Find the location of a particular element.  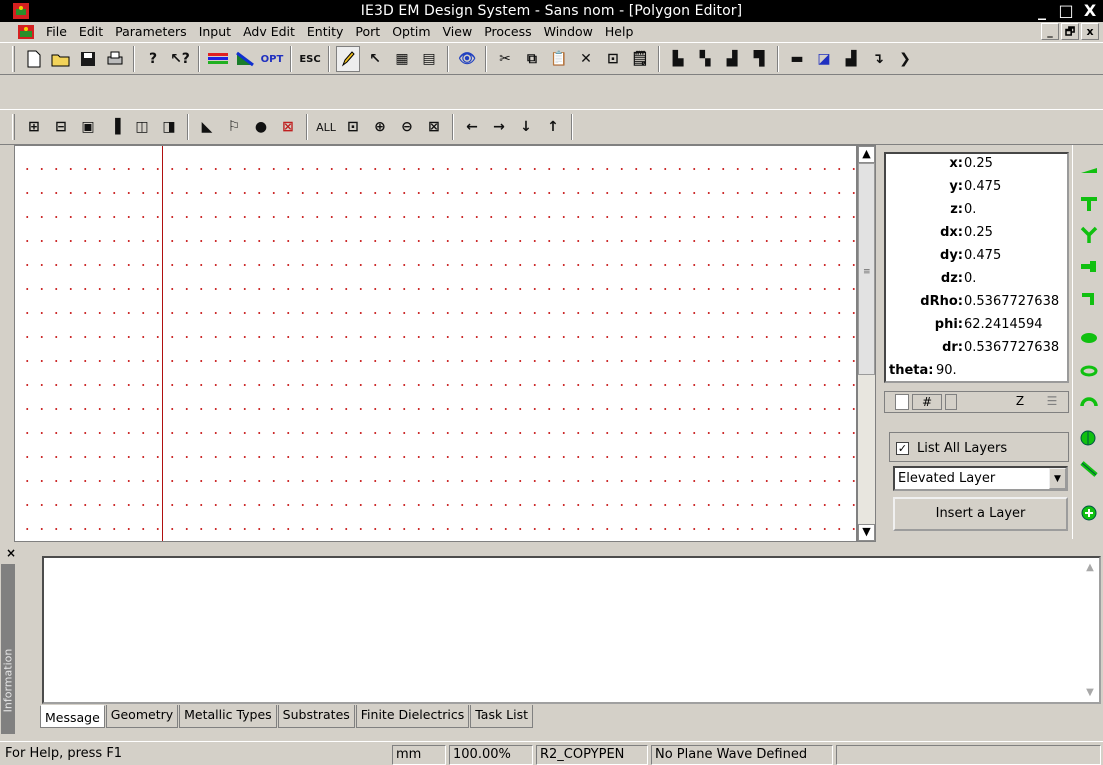

port-vertical-icon: ⊟ is located at coordinates (61, 127).